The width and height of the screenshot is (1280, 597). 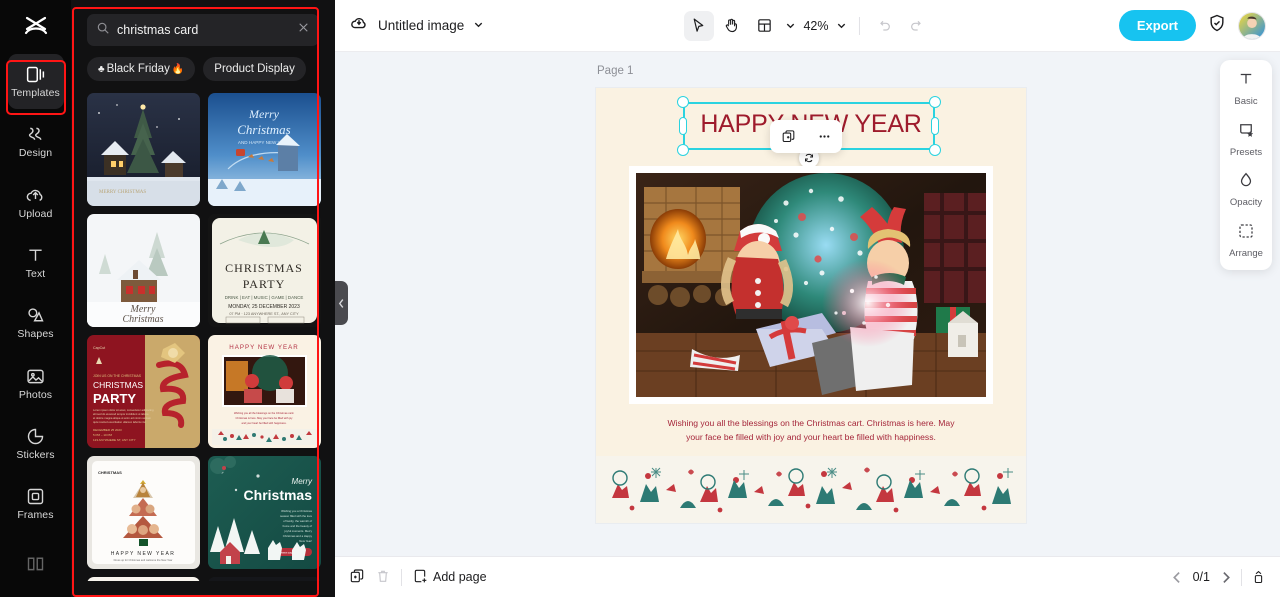 What do you see at coordinates (806, 136) in the screenshot?
I see `element-float-toolbar` at bounding box center [806, 136].